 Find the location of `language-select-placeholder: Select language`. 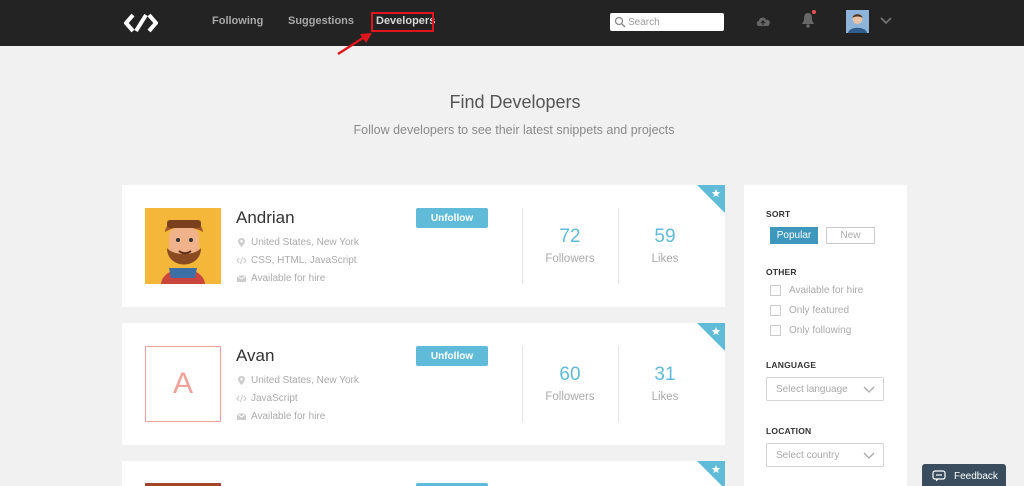

language-select-placeholder: Select language is located at coordinates (812, 389).